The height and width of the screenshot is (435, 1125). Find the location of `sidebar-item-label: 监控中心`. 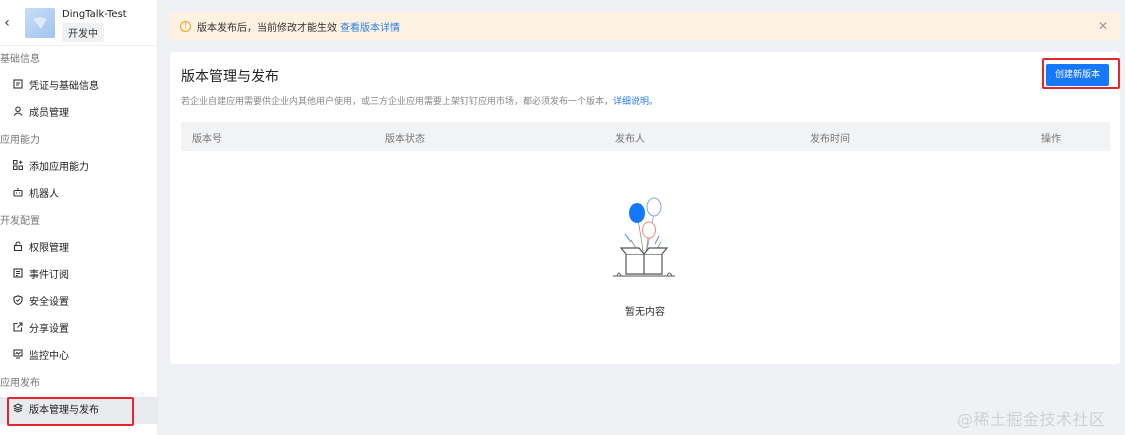

sidebar-item-label: 监控中心 is located at coordinates (49, 356).